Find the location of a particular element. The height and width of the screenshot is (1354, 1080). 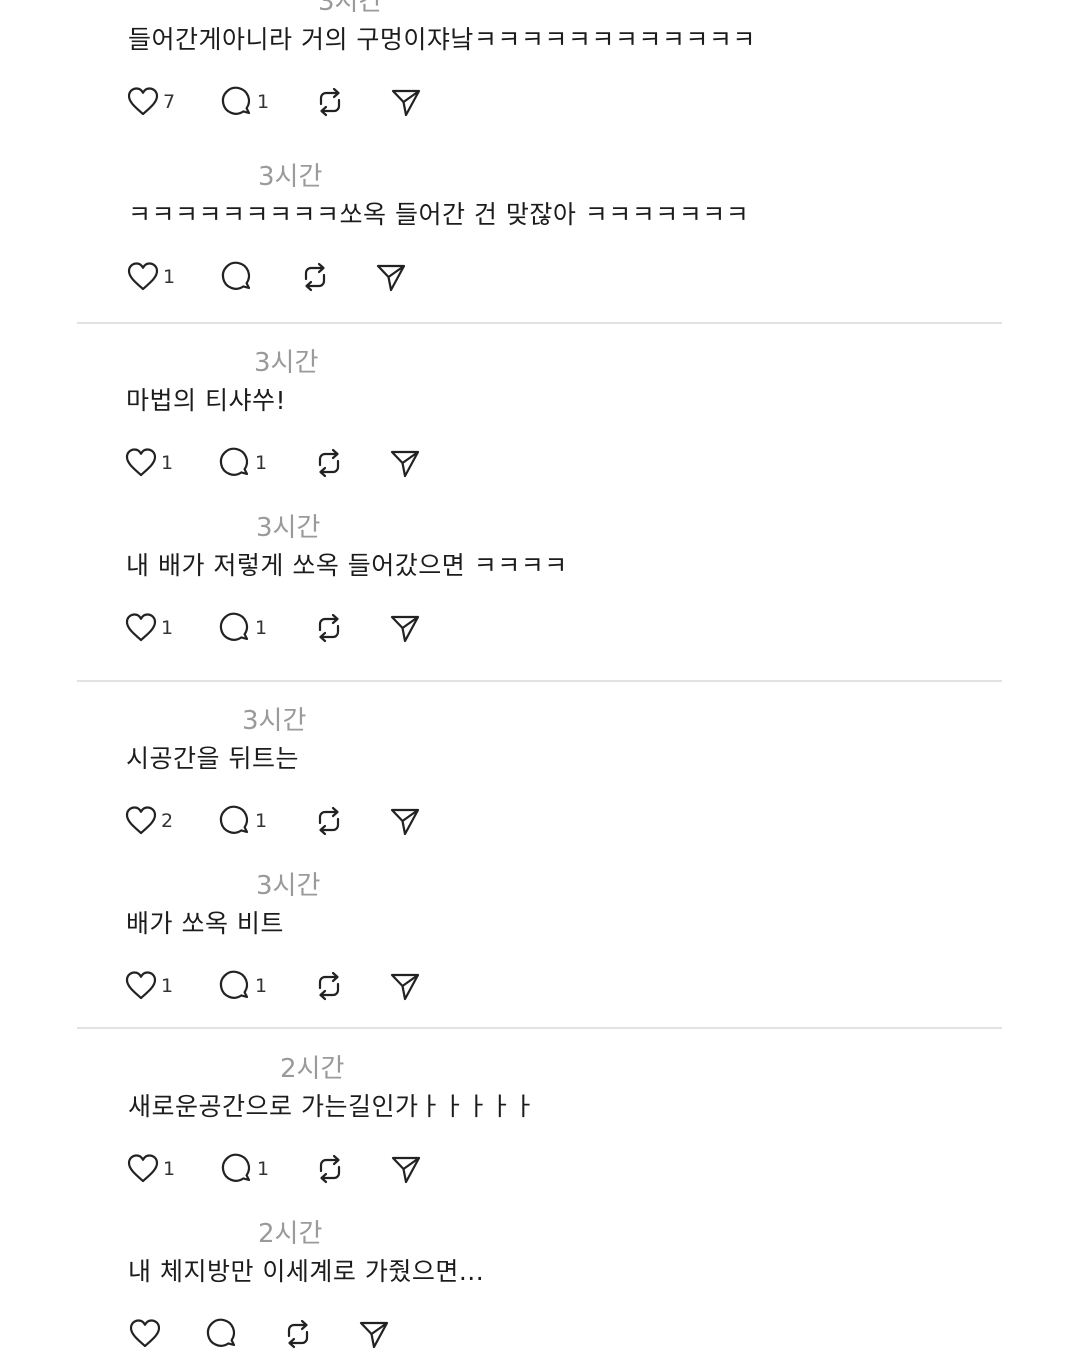

like-button: 7 is located at coordinates (150, 102).